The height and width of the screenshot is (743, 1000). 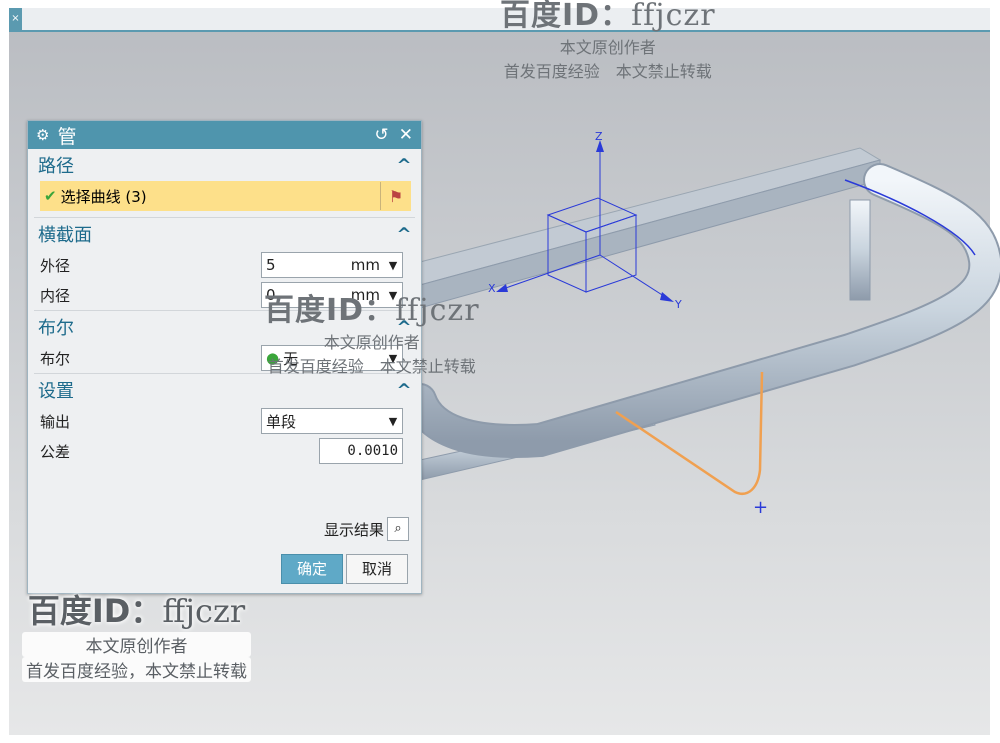 I want to click on section-path: 路径 ^ ✔ 选择曲线 (3) ⚑, so click(x=224, y=180).